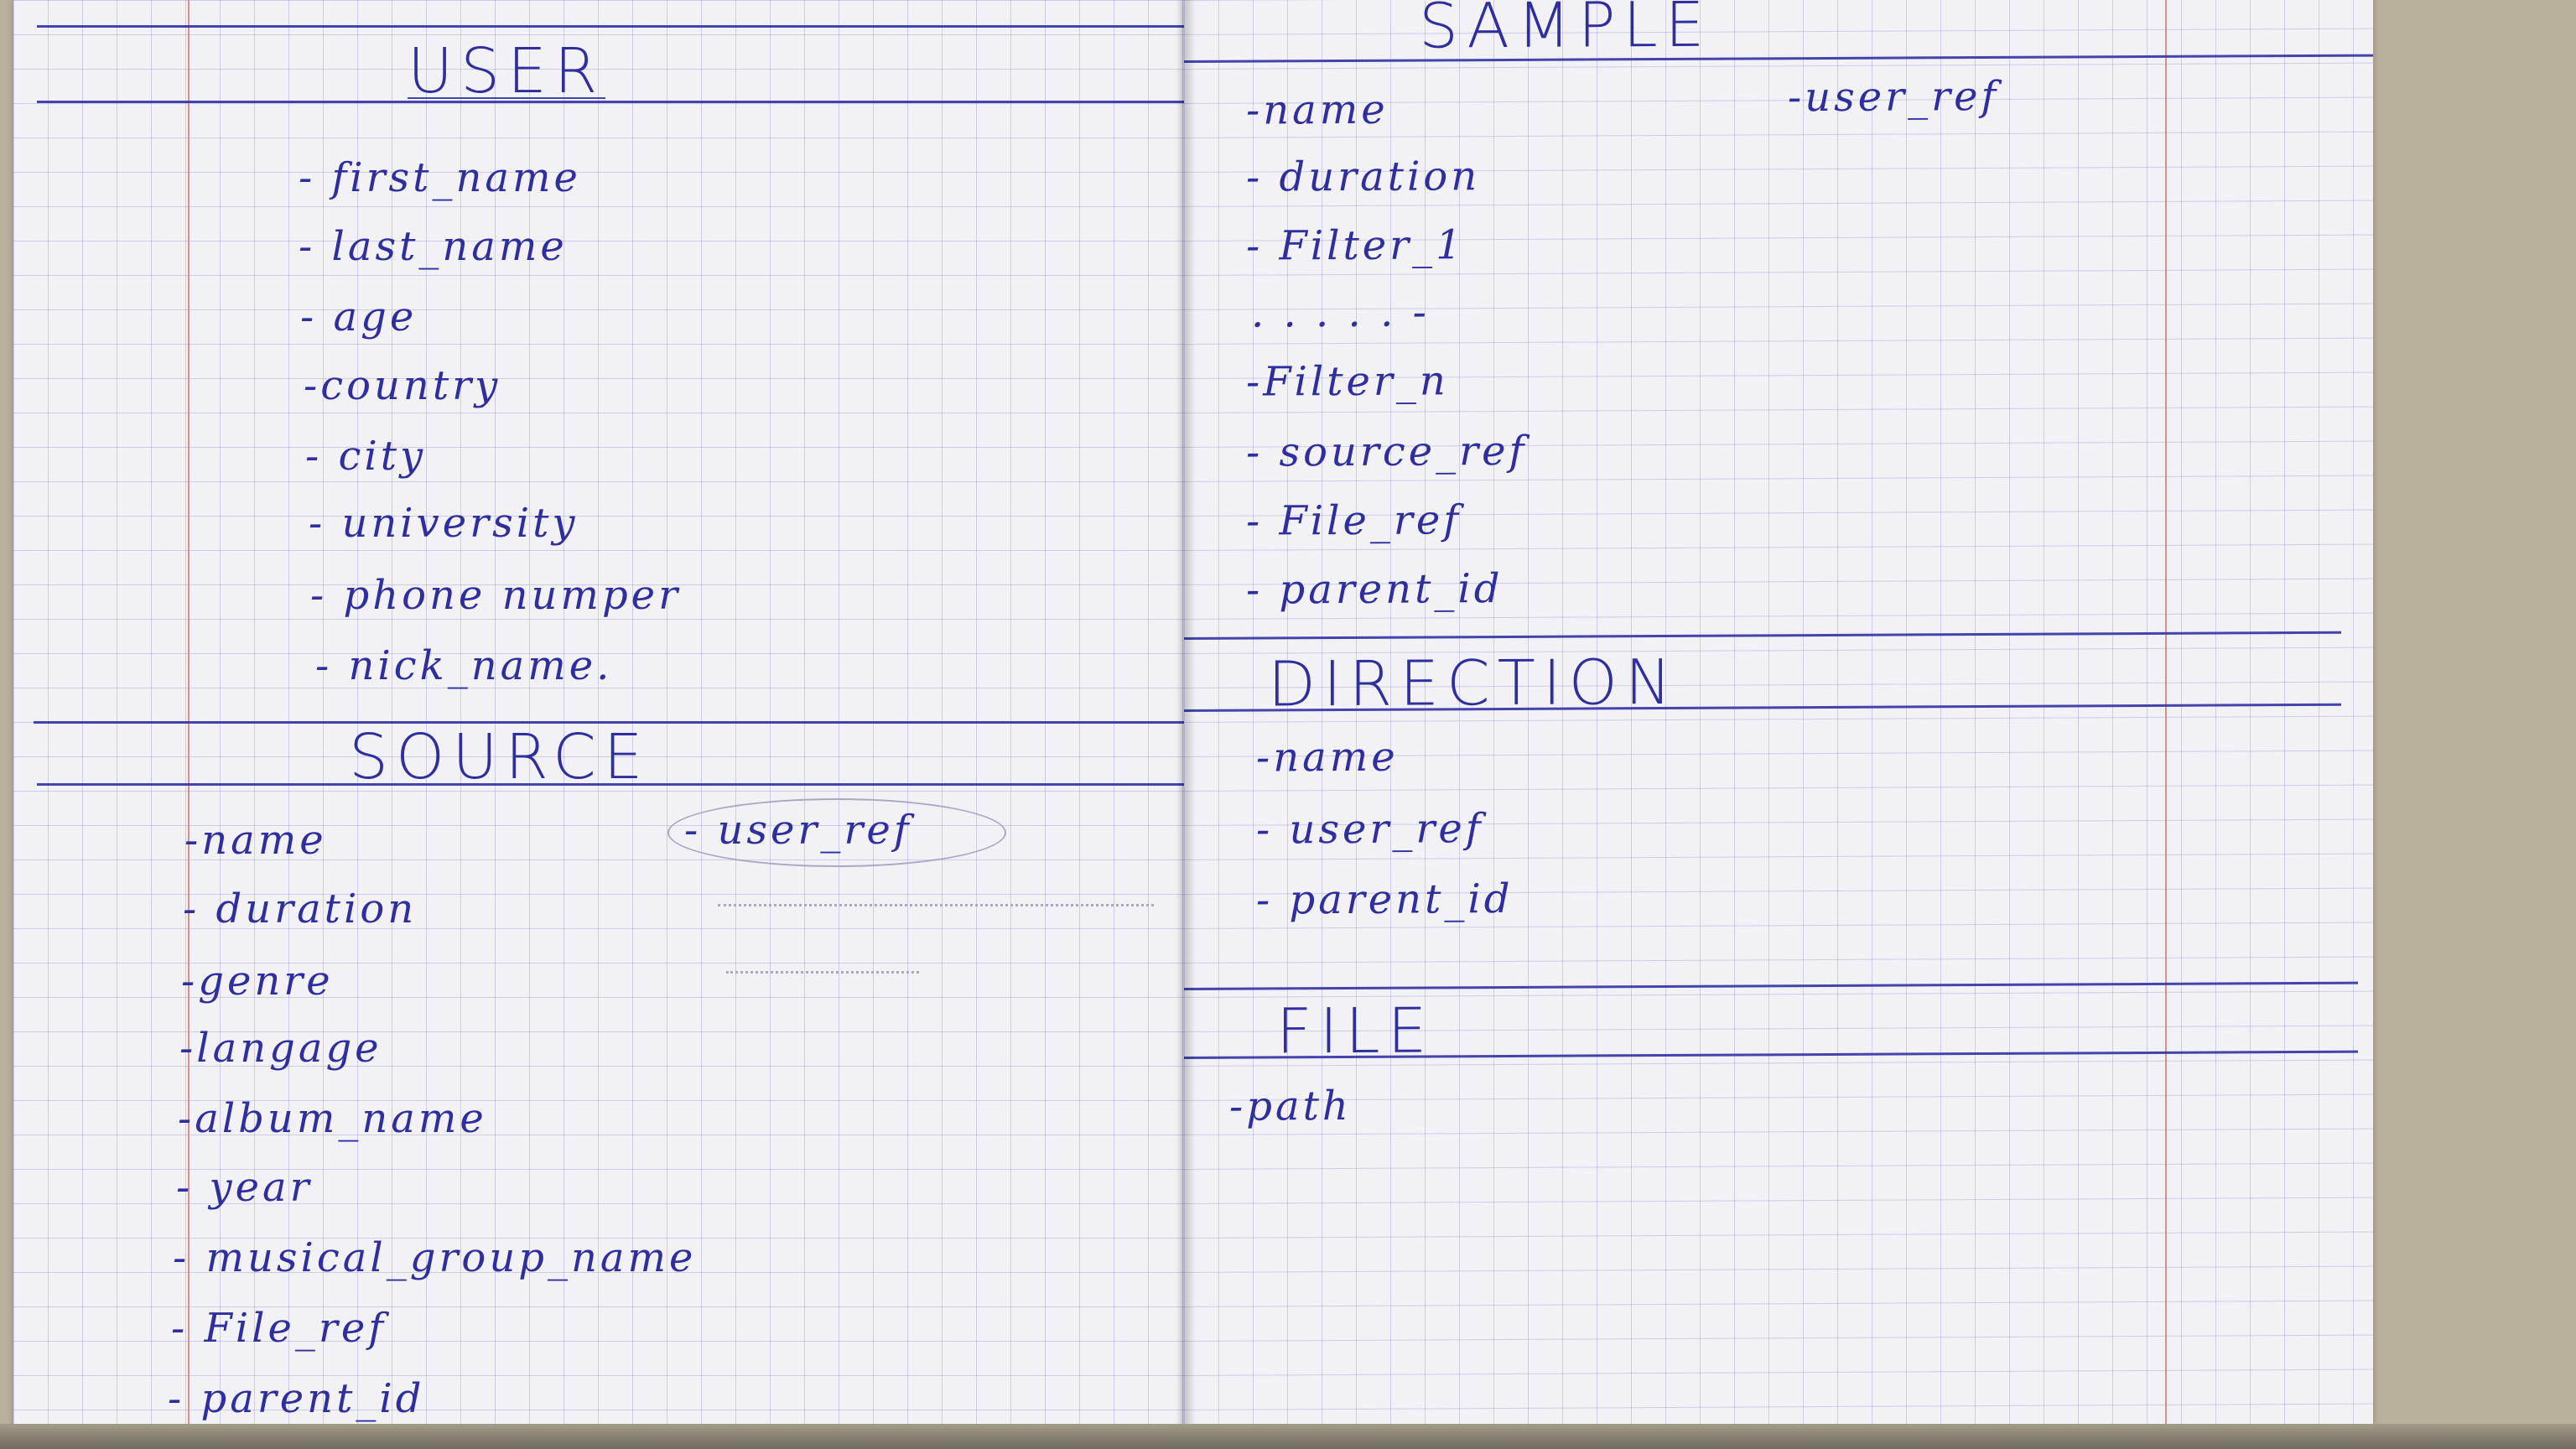 The height and width of the screenshot is (1449, 2576). What do you see at coordinates (1290, 1106) in the screenshot?
I see `file-field: -path` at bounding box center [1290, 1106].